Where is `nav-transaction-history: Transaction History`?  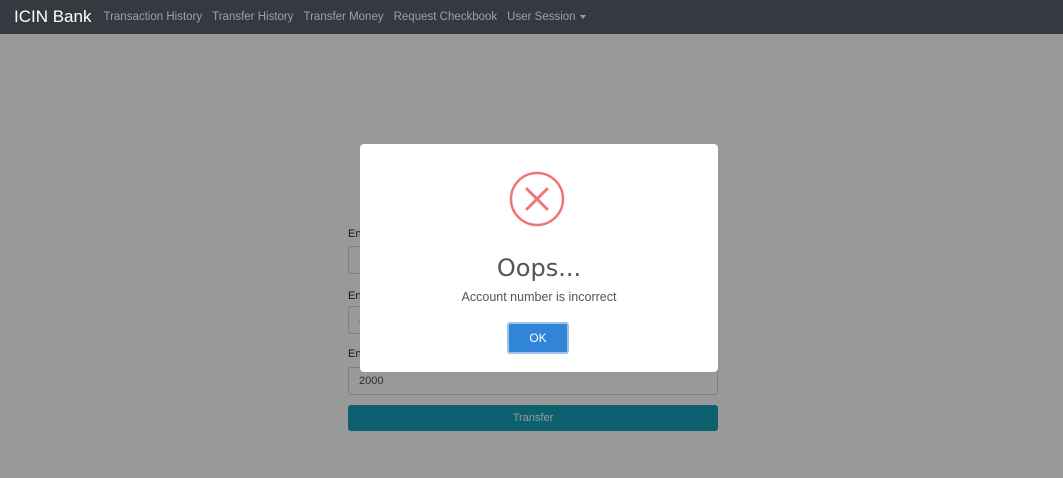
nav-transaction-history: Transaction History is located at coordinates (152, 17).